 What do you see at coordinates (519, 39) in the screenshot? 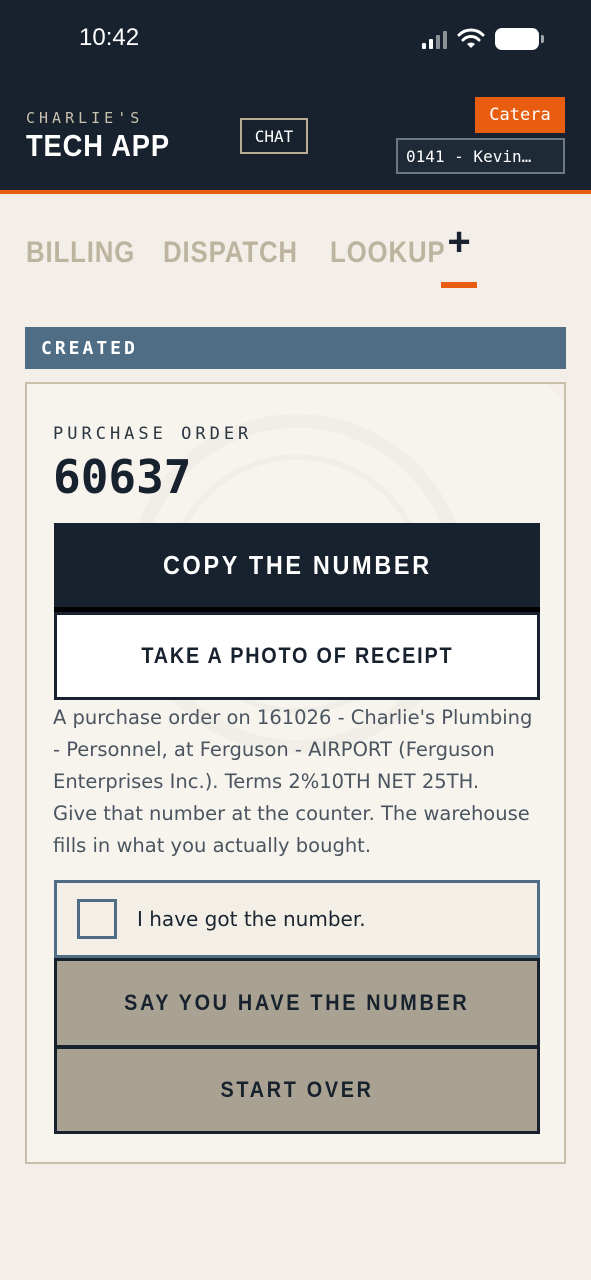
I see `battery-icon` at bounding box center [519, 39].